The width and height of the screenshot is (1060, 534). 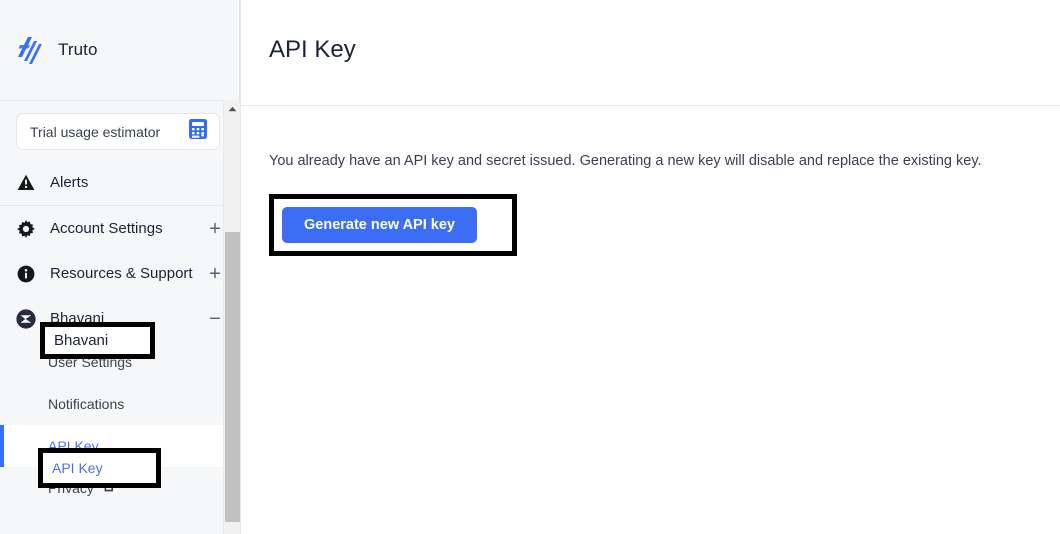 I want to click on sidebar-item-label: Bhavani, so click(x=77, y=318).